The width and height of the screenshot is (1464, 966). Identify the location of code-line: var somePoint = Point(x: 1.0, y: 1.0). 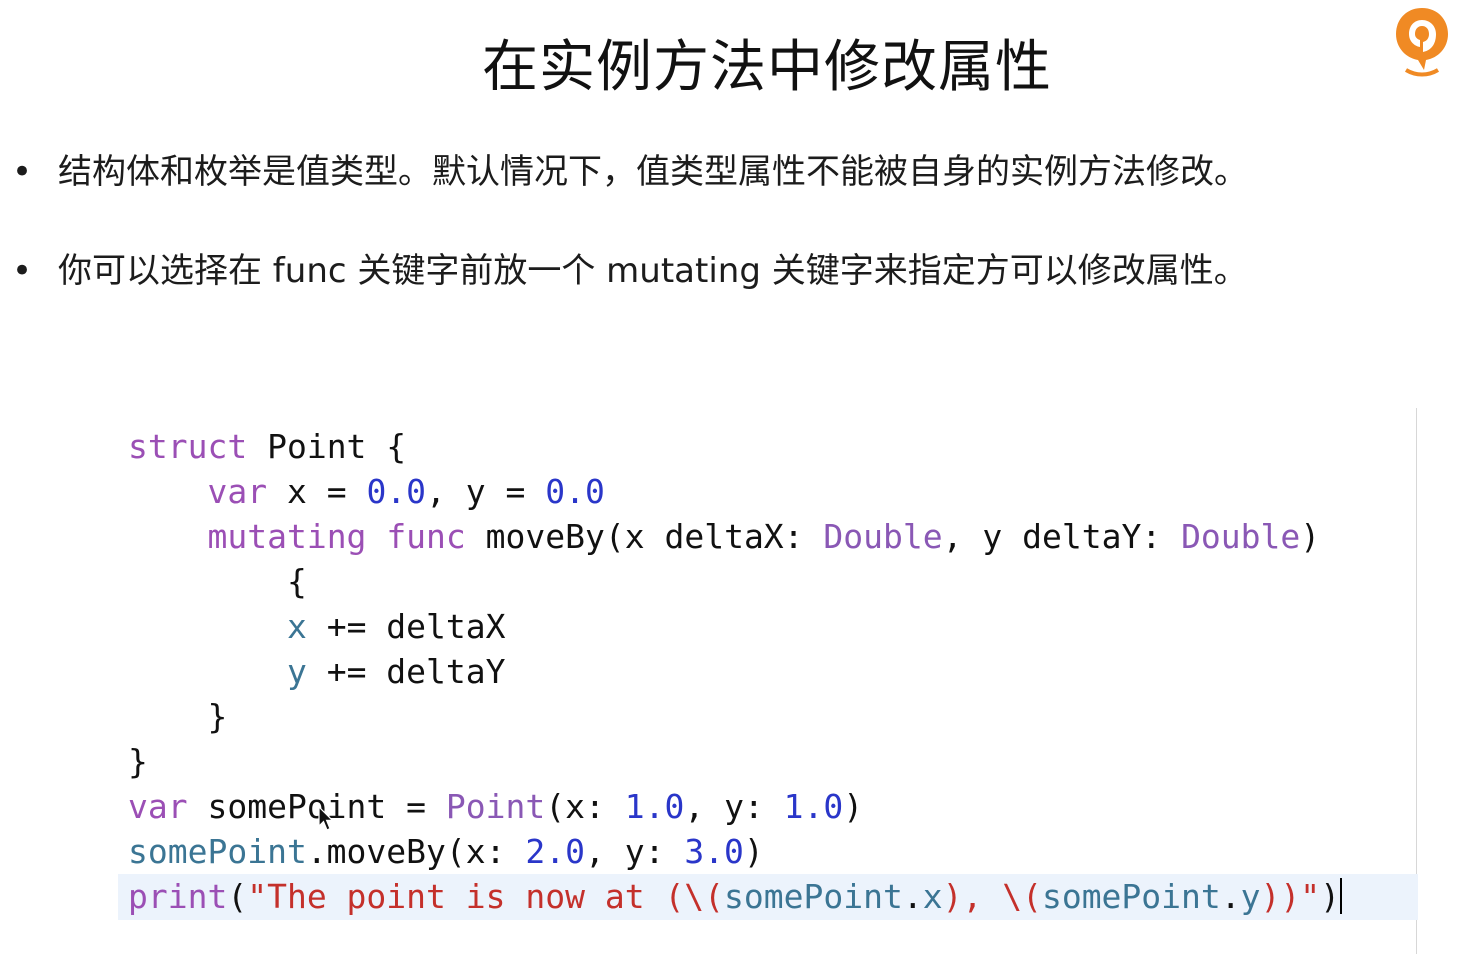
(735, 806).